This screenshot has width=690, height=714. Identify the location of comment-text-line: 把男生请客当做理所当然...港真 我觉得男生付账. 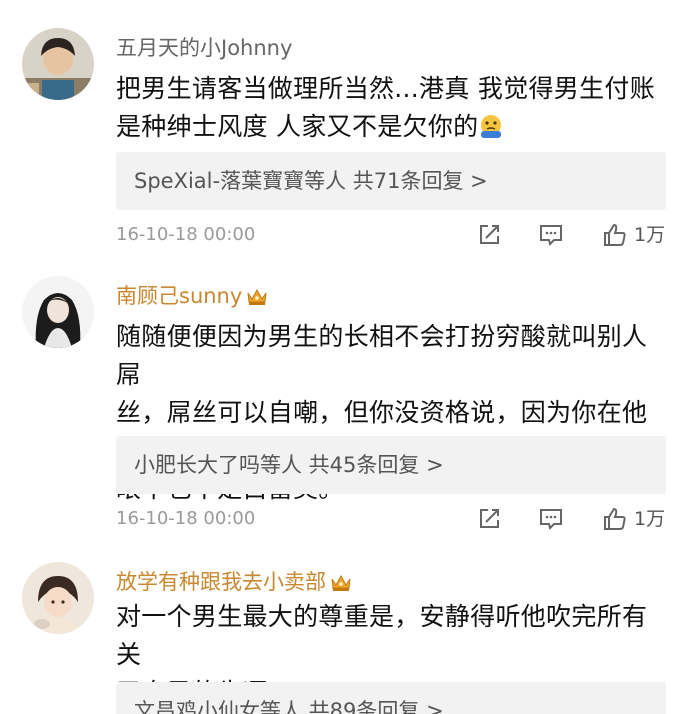
(385, 88).